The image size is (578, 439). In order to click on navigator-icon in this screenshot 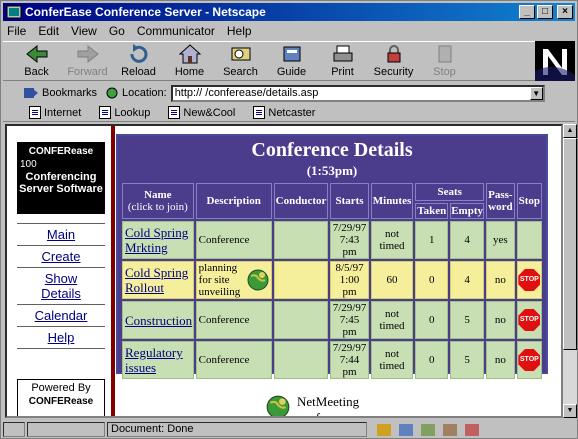, I will do `click(384, 429)`.